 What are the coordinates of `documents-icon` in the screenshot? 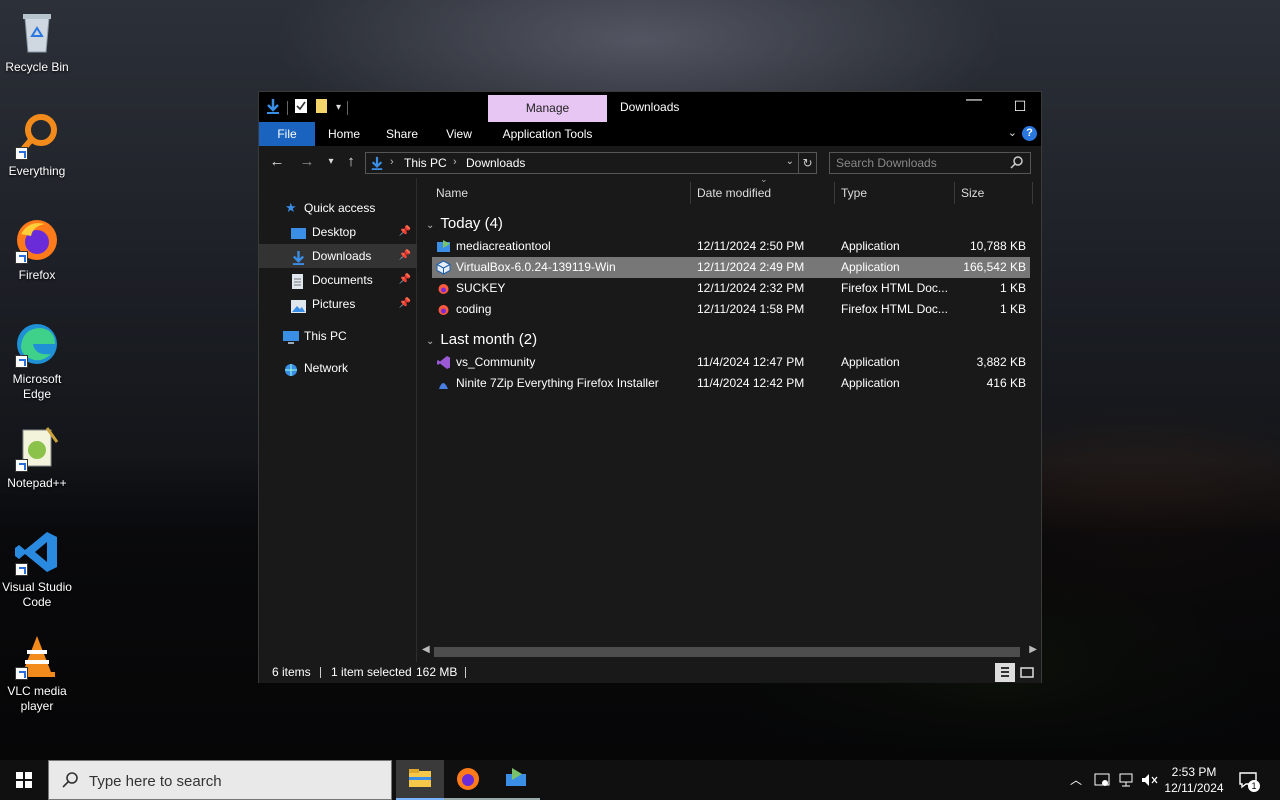 It's located at (298, 281).